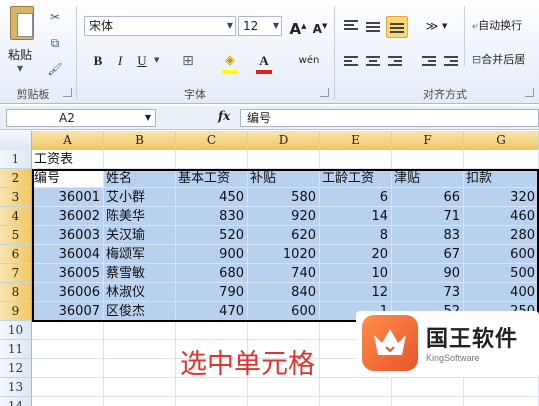 This screenshot has height=406, width=539. I want to click on column-header-d: D, so click(284, 140).